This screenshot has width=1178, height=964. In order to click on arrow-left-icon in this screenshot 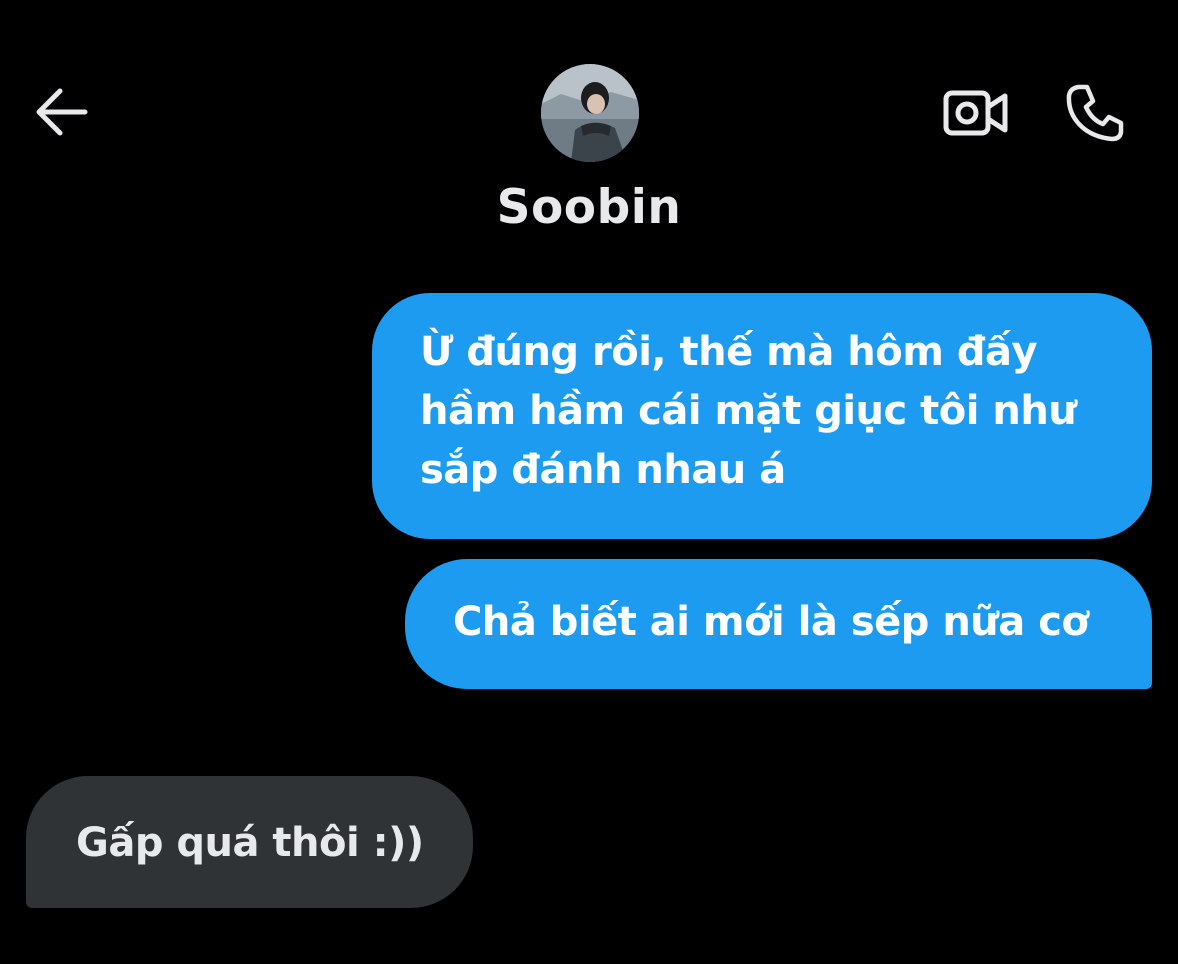, I will do `click(62, 112)`.